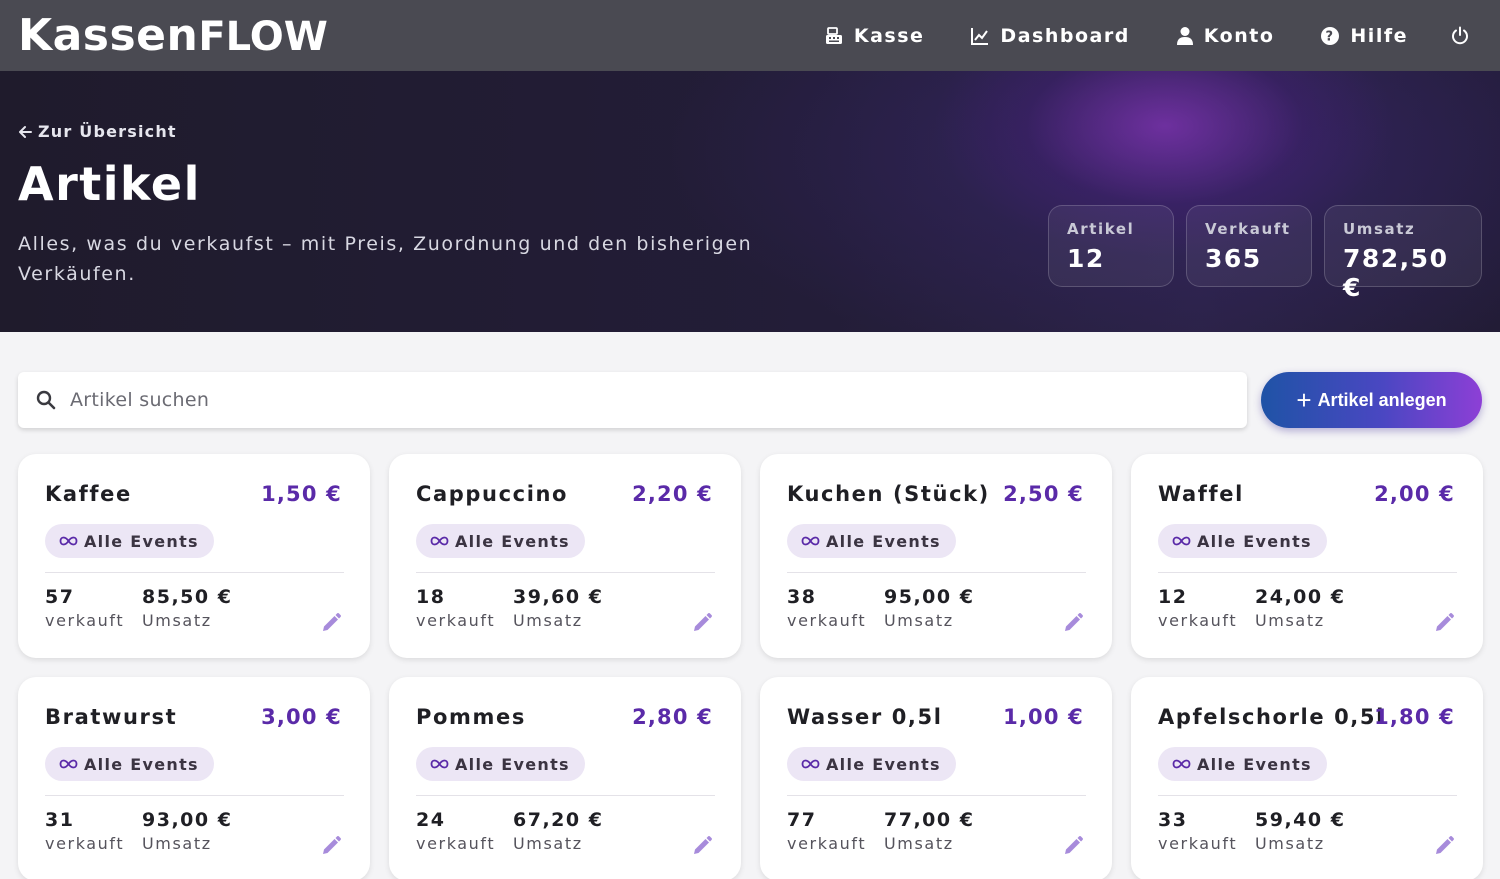 The width and height of the screenshot is (1500, 879). What do you see at coordinates (929, 608) in the screenshot?
I see `revenue-metric: 95,00 € Umsatz` at bounding box center [929, 608].